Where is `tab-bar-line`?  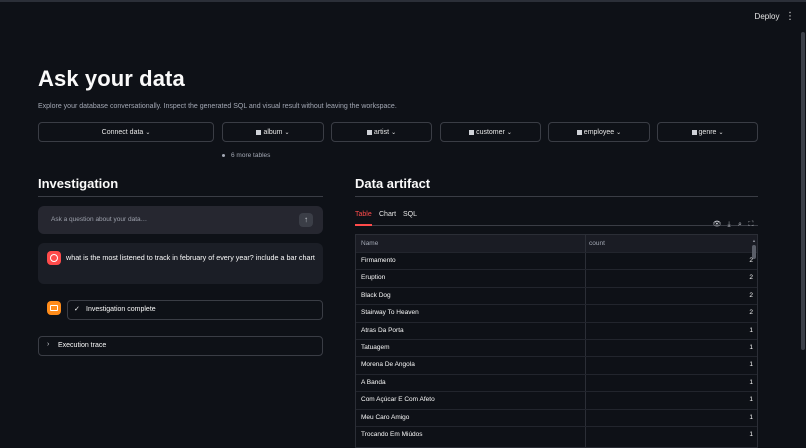 tab-bar-line is located at coordinates (556, 225).